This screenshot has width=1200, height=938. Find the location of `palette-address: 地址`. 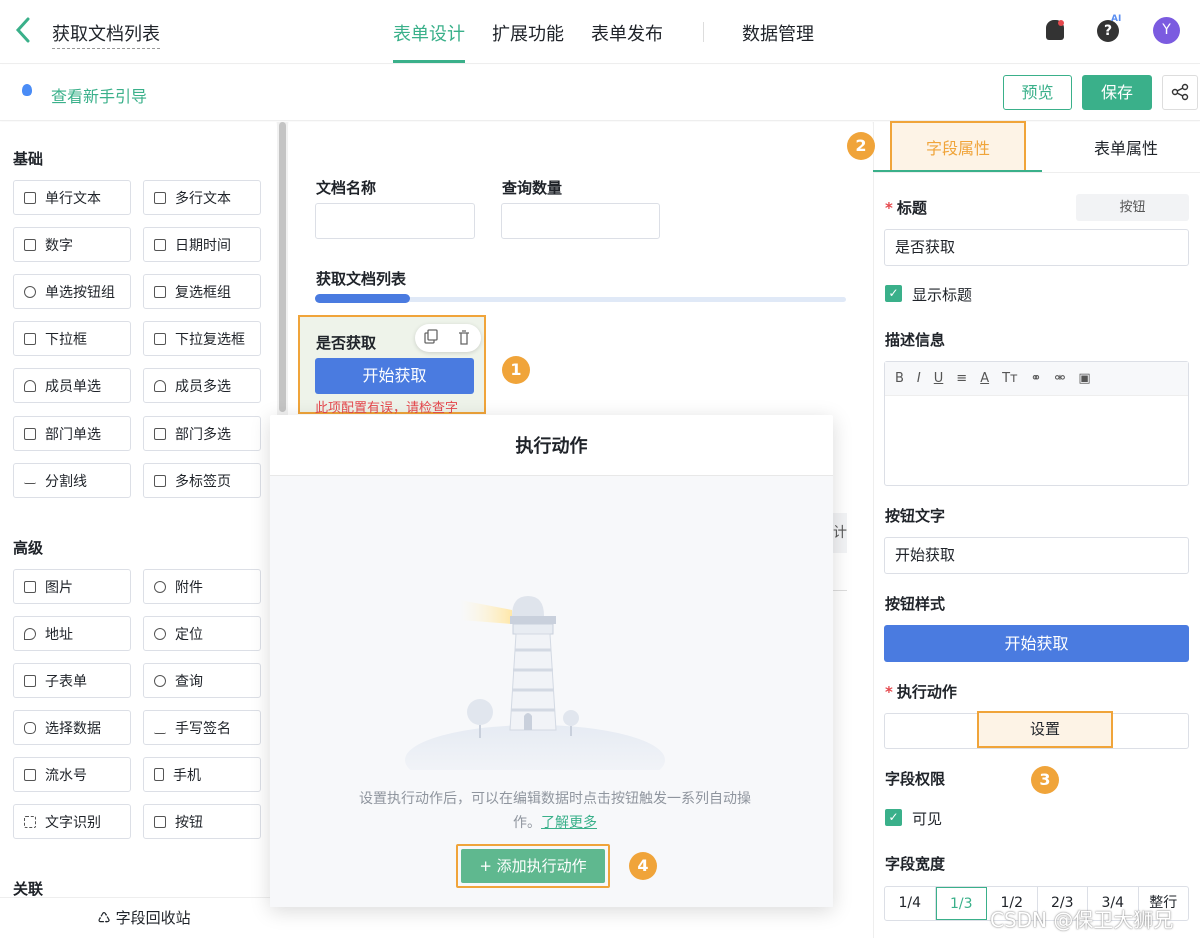

palette-address: 地址 is located at coordinates (72, 633).